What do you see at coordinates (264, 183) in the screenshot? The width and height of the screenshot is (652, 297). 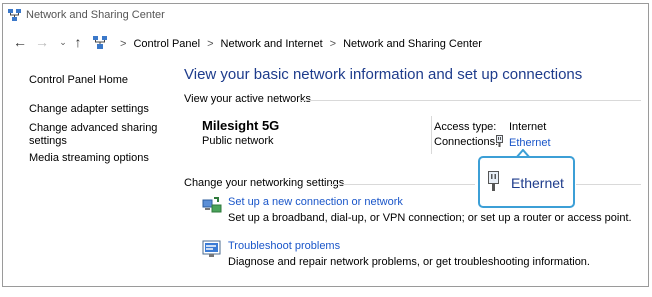 I see `change-settings-label: Change your networking settings` at bounding box center [264, 183].